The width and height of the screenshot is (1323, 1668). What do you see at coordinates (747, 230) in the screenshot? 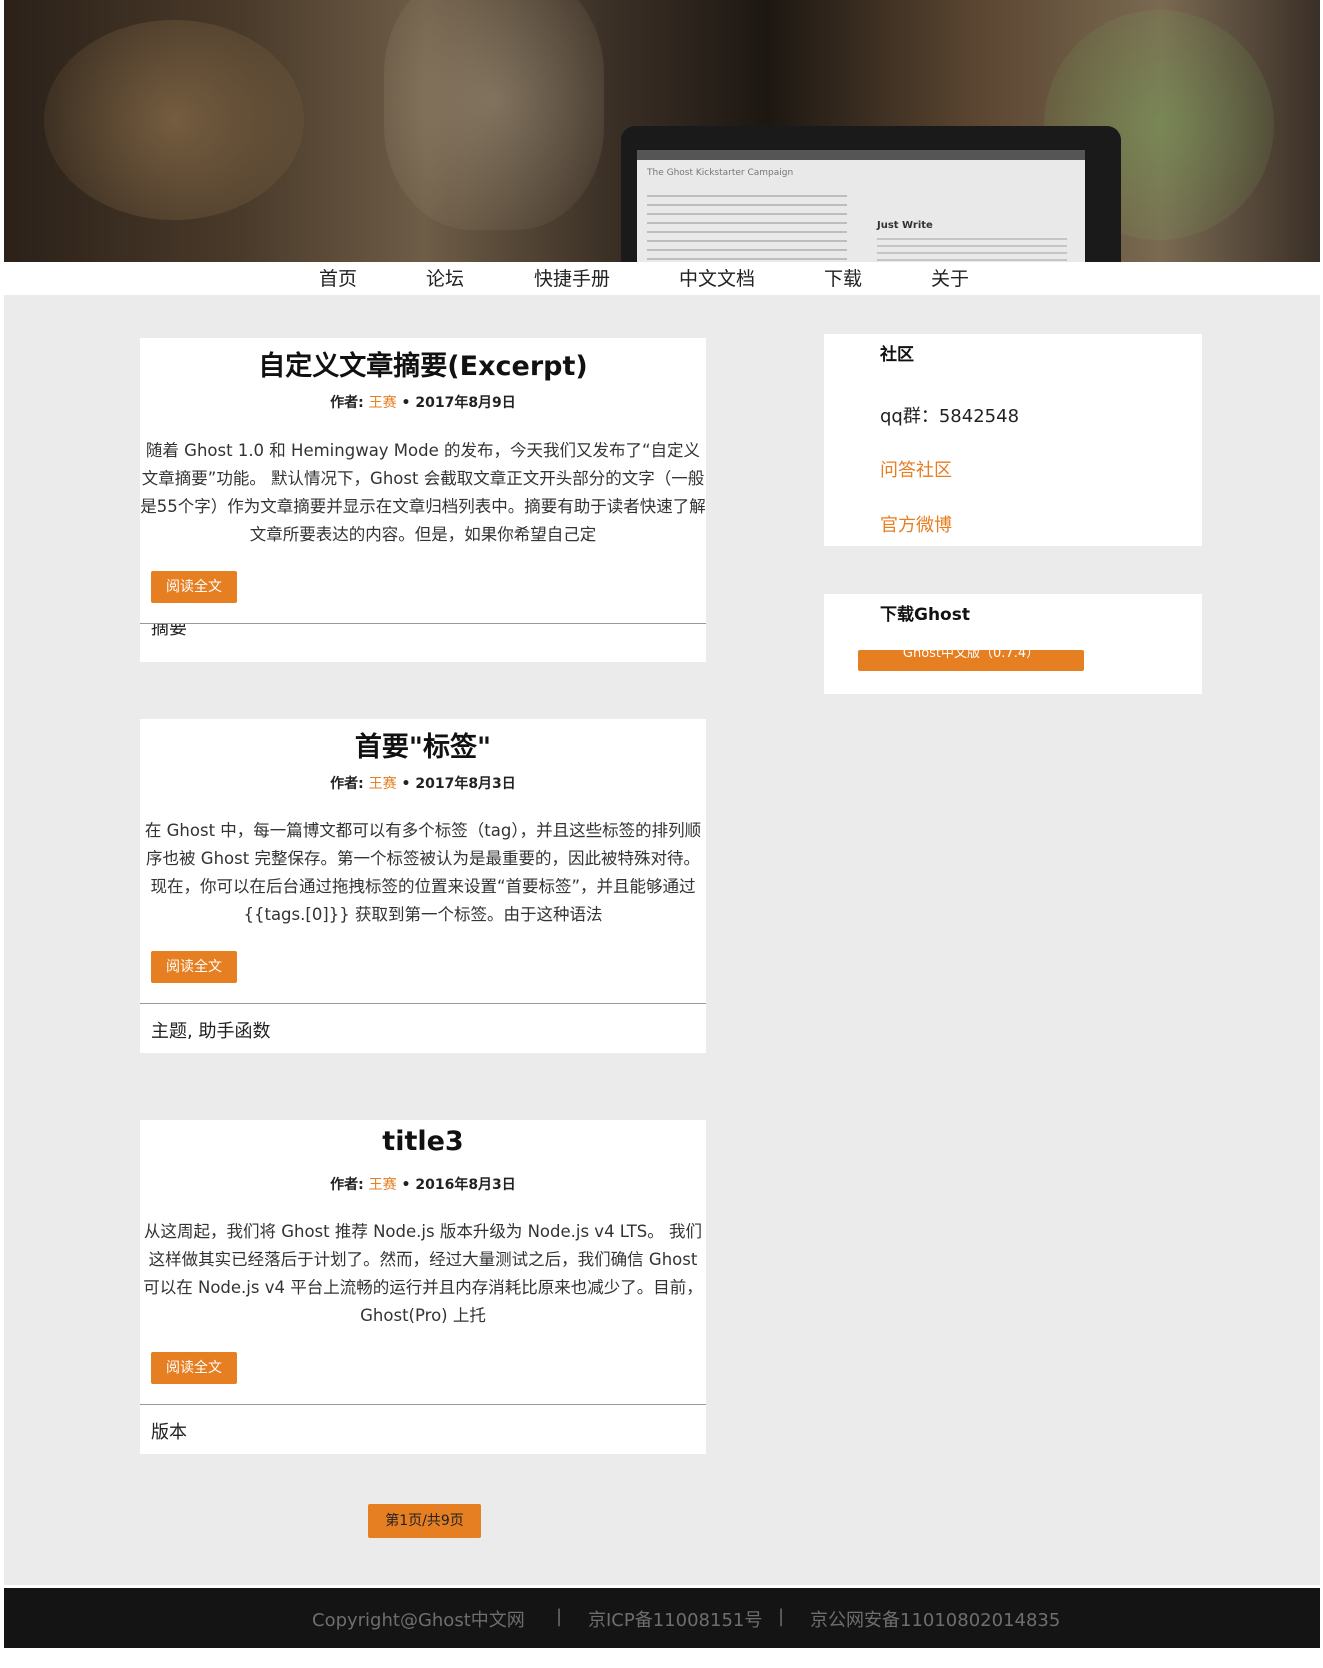
I see `hero-screen-text-lines` at bounding box center [747, 230].